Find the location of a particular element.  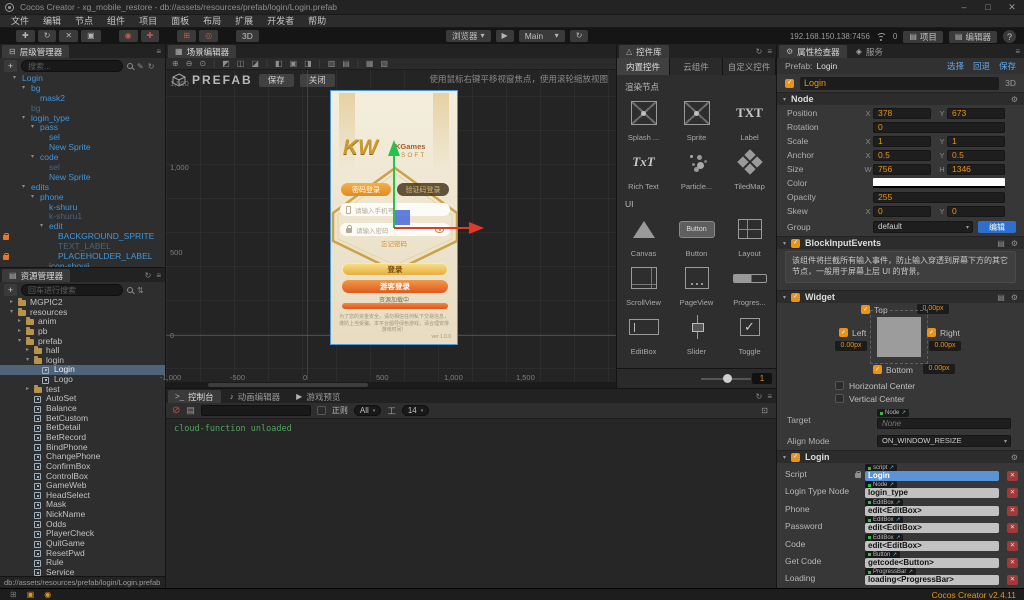

hierarchy-node: bg is located at coordinates (82, 108).